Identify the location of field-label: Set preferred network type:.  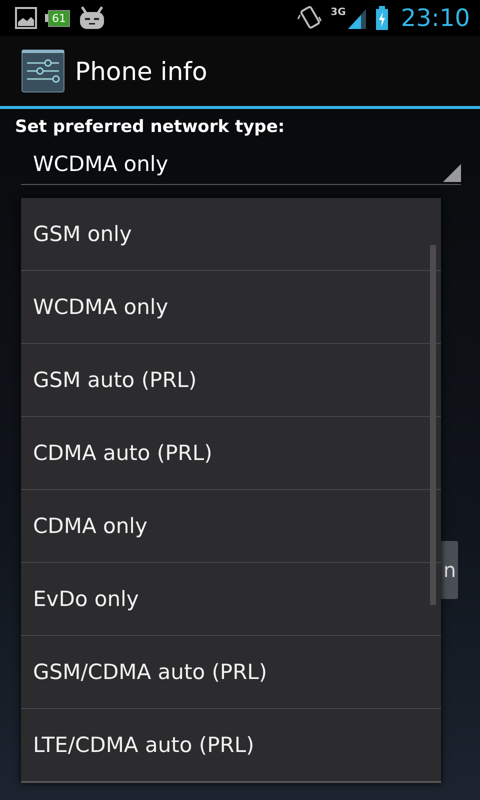
(150, 127).